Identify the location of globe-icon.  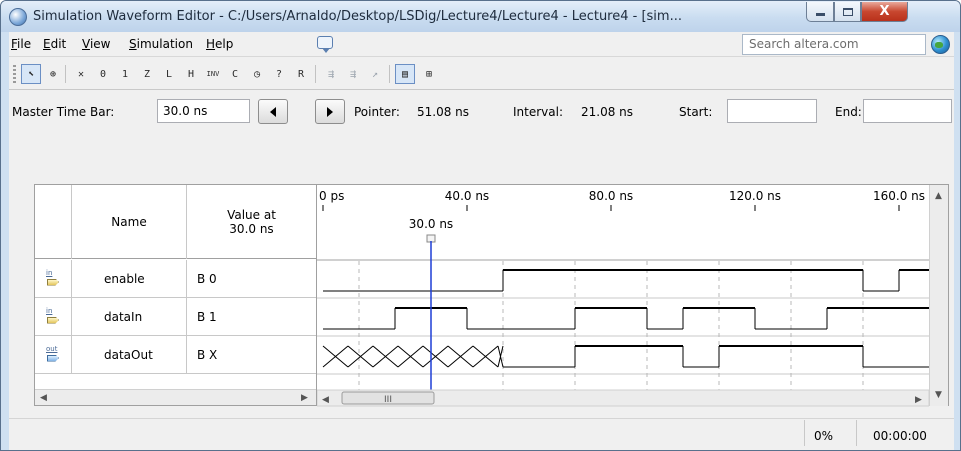
(940, 44).